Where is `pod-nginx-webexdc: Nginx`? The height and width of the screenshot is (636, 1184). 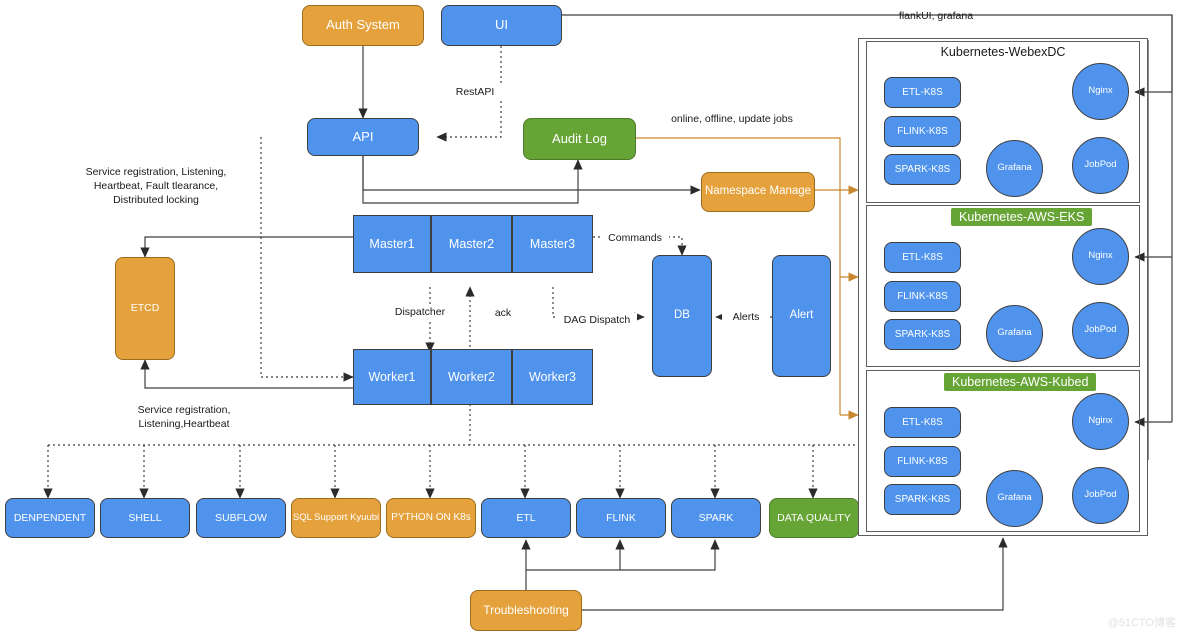 pod-nginx-webexdc: Nginx is located at coordinates (1100, 91).